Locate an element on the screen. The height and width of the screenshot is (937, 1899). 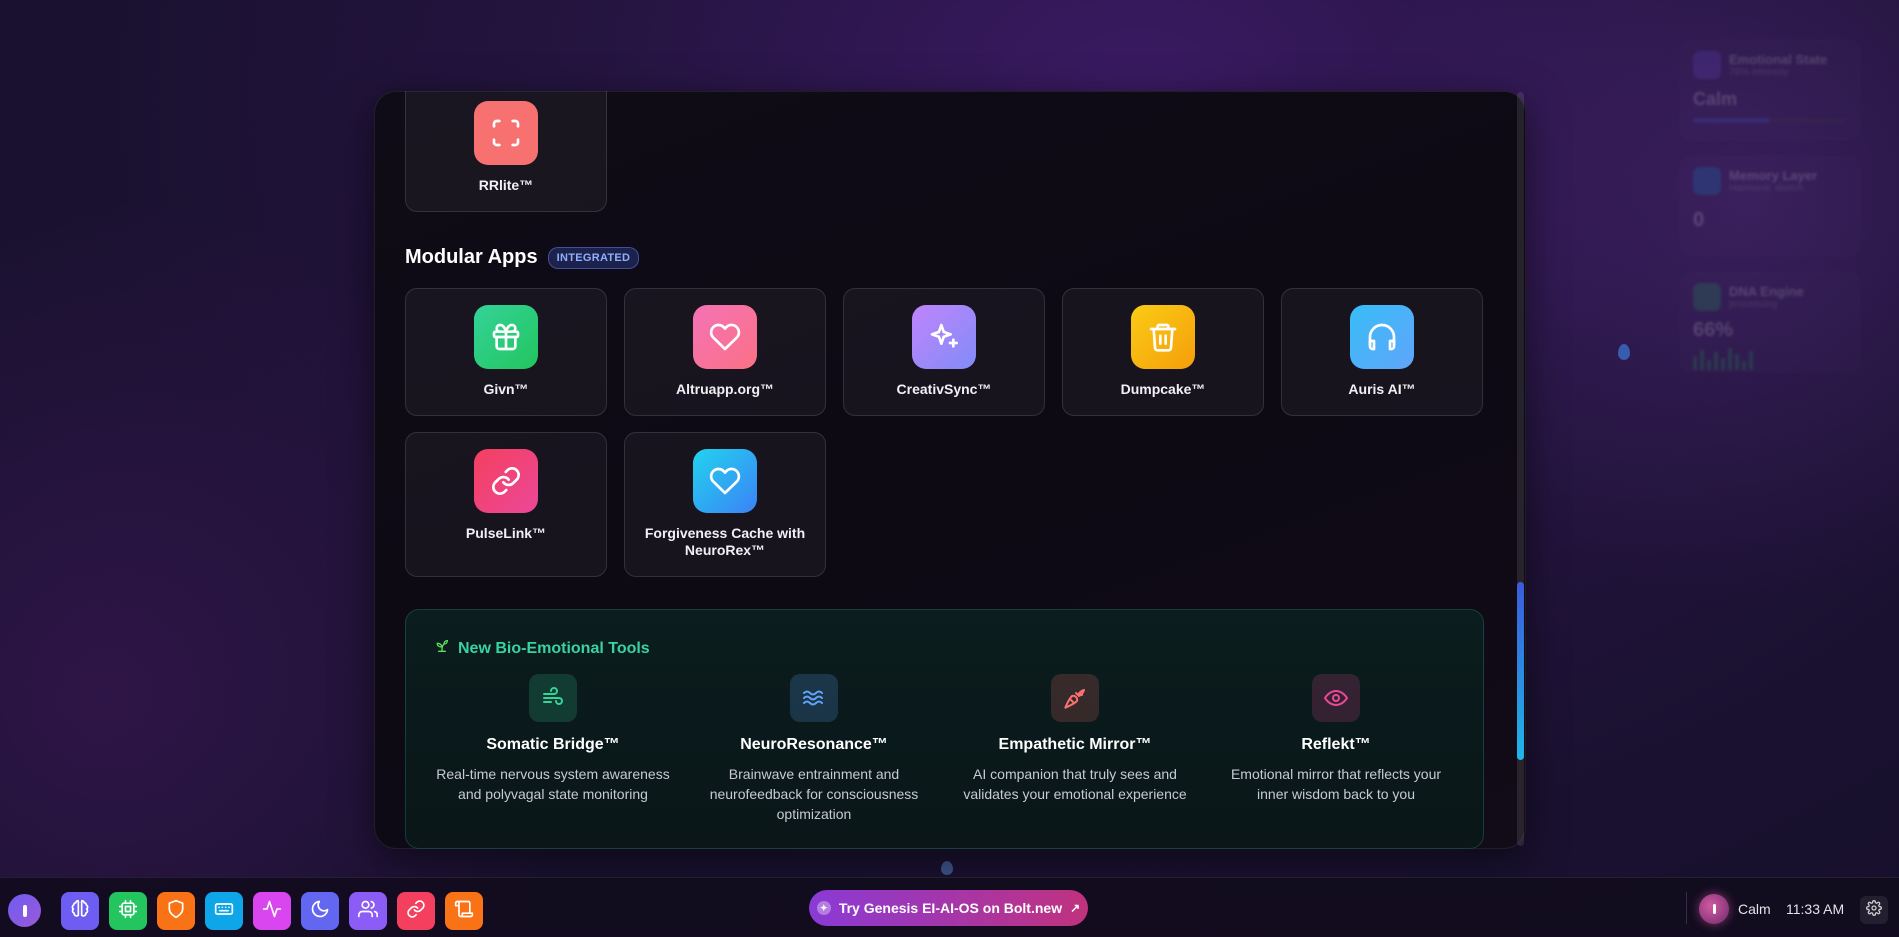
mood-orb is located at coordinates (1714, 909).